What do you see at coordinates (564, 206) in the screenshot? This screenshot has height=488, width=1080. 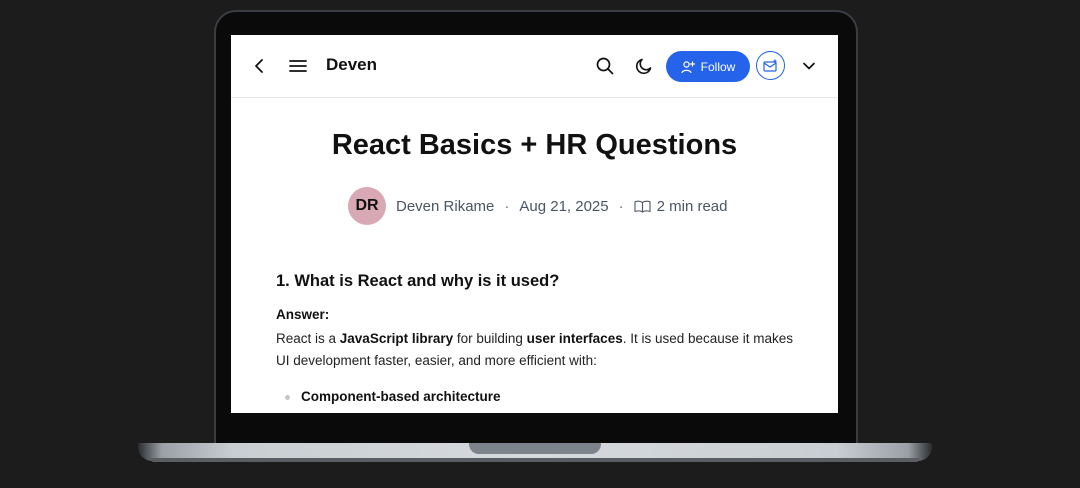 I see `publish-date: Aug 21, 2025` at bounding box center [564, 206].